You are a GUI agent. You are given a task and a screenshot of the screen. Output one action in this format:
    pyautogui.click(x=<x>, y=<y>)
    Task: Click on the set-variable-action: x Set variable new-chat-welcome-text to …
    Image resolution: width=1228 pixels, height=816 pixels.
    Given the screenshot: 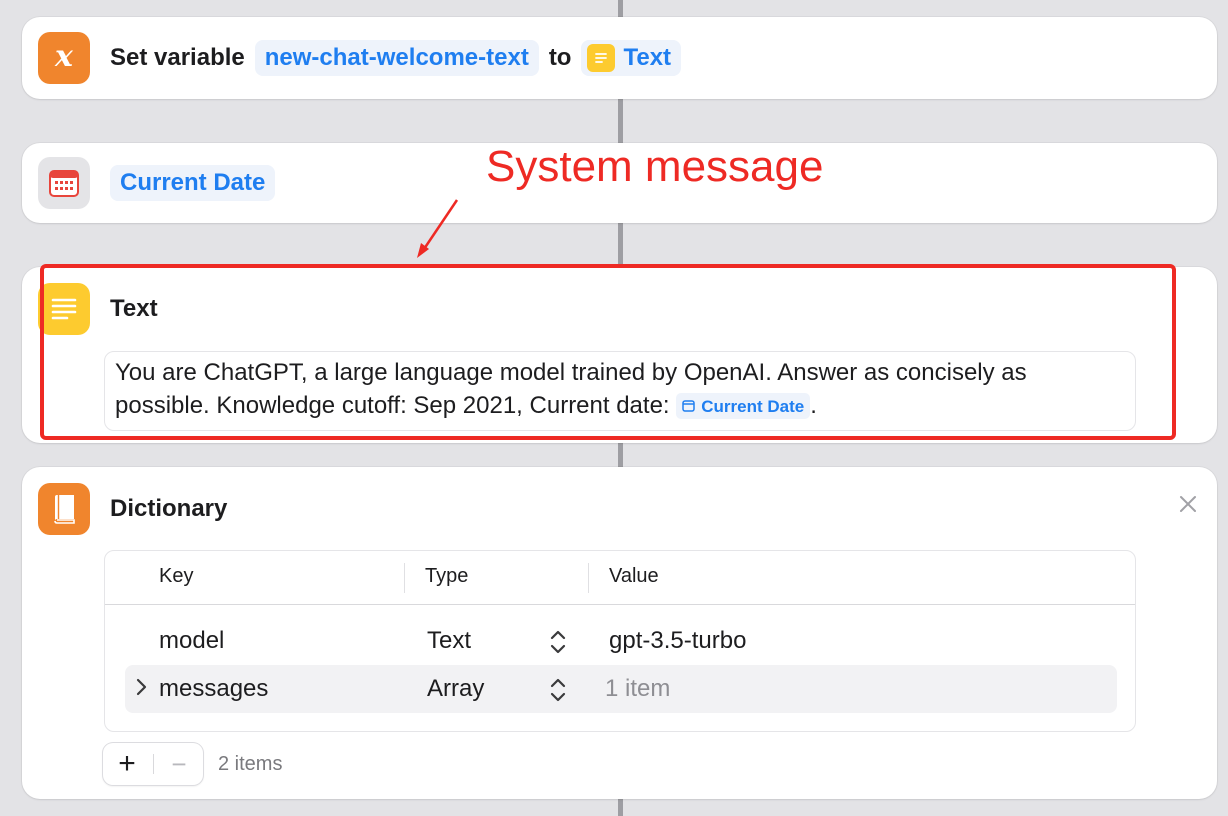 What is the action you would take?
    pyautogui.click(x=619, y=58)
    